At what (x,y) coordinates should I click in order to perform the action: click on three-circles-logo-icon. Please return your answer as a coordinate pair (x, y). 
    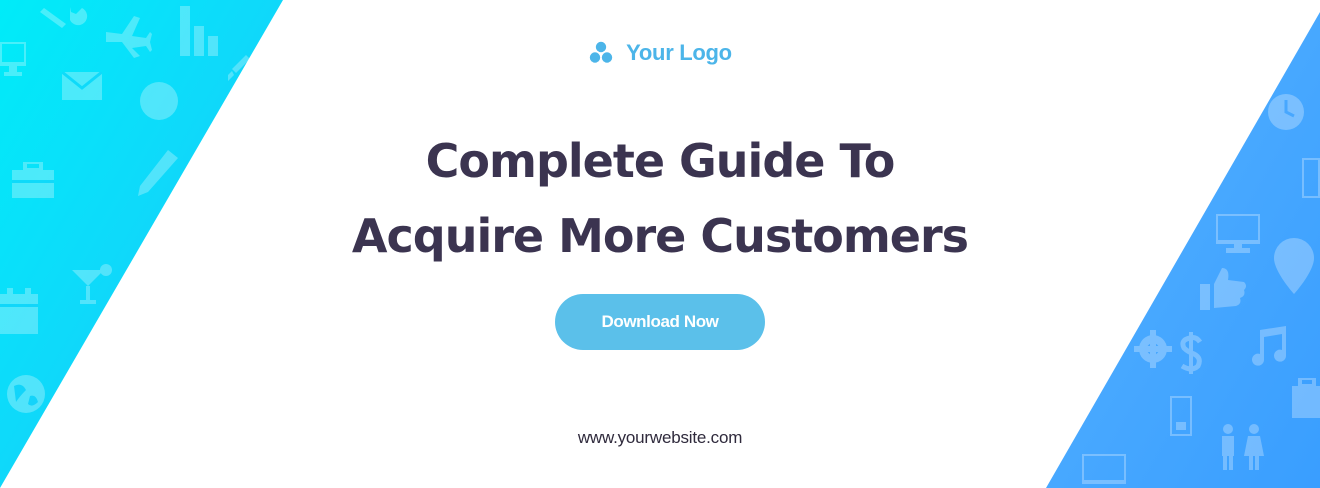
    Looking at the image, I should click on (601, 52).